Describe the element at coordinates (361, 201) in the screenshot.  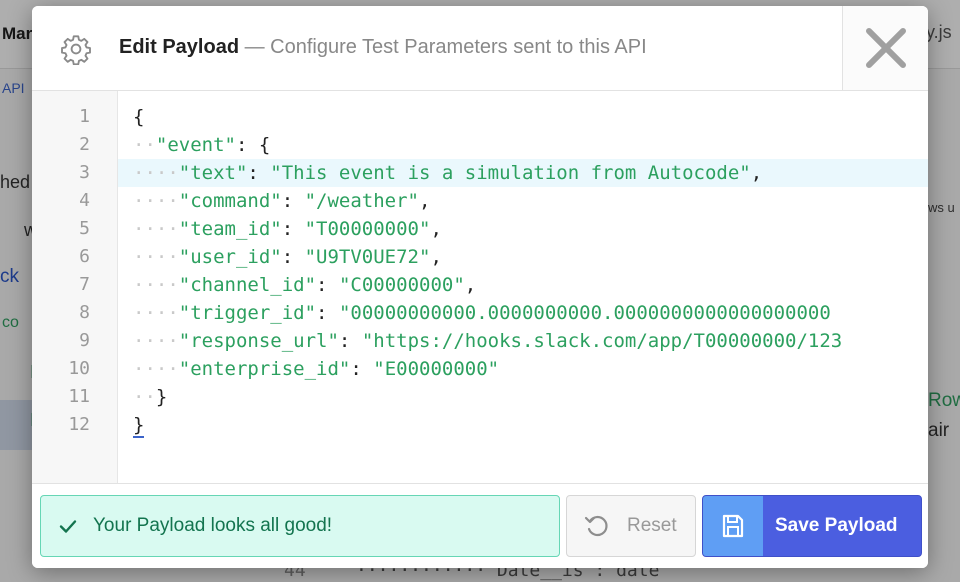
I see `json-value: "/weather"` at that location.